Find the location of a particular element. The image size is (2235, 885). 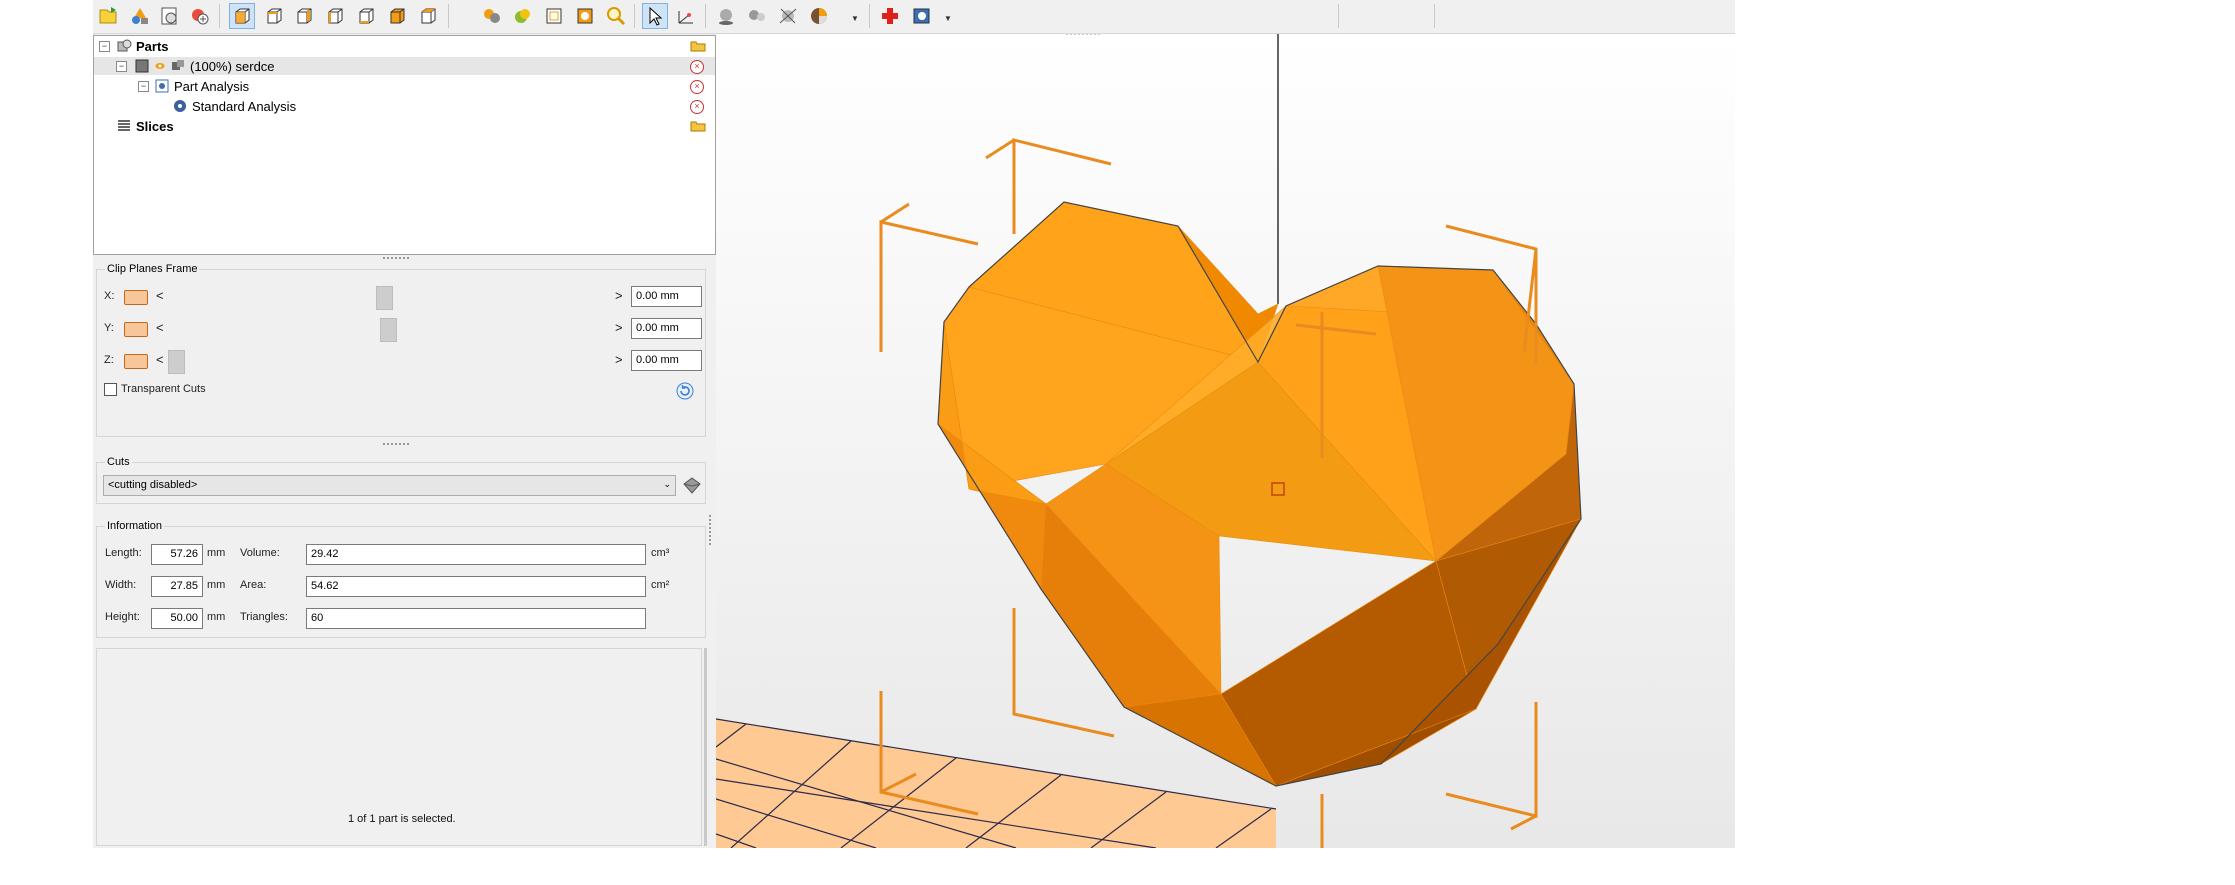

view-front-icon is located at coordinates (274, 16).